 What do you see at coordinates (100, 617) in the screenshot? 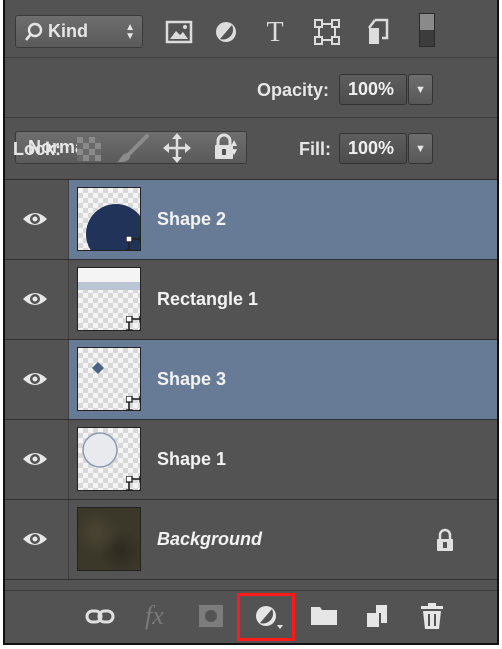
I see `link-layers-icon` at bounding box center [100, 617].